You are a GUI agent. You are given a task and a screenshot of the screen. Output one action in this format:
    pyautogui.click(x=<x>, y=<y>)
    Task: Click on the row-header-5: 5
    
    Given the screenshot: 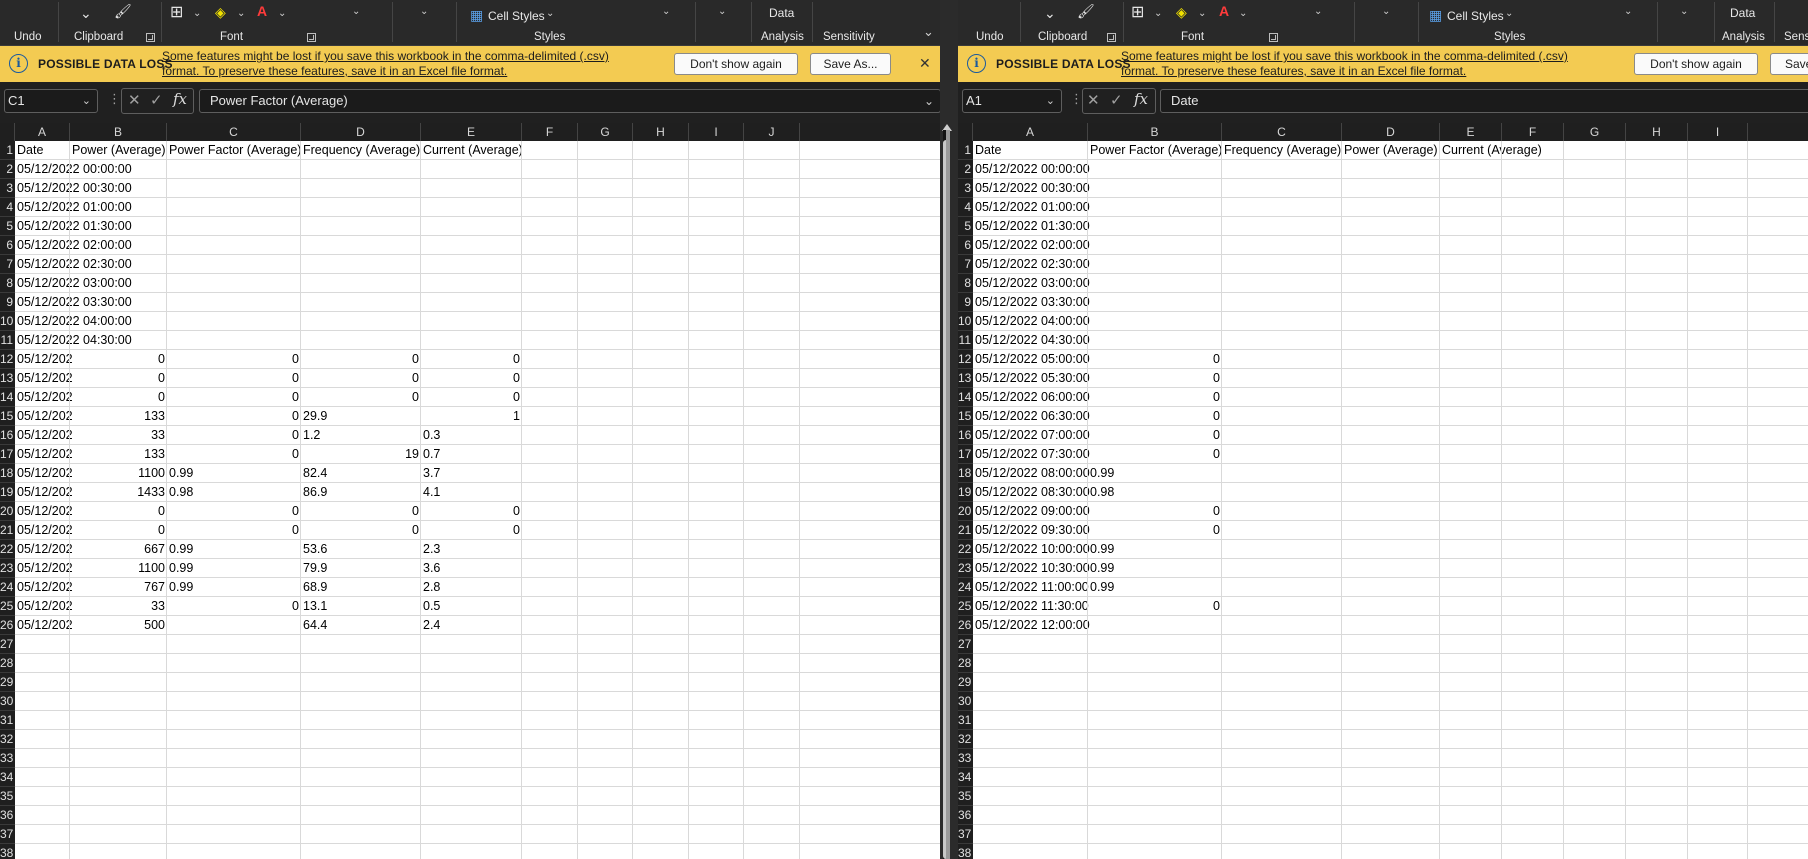 What is the action you would take?
    pyautogui.click(x=965, y=226)
    